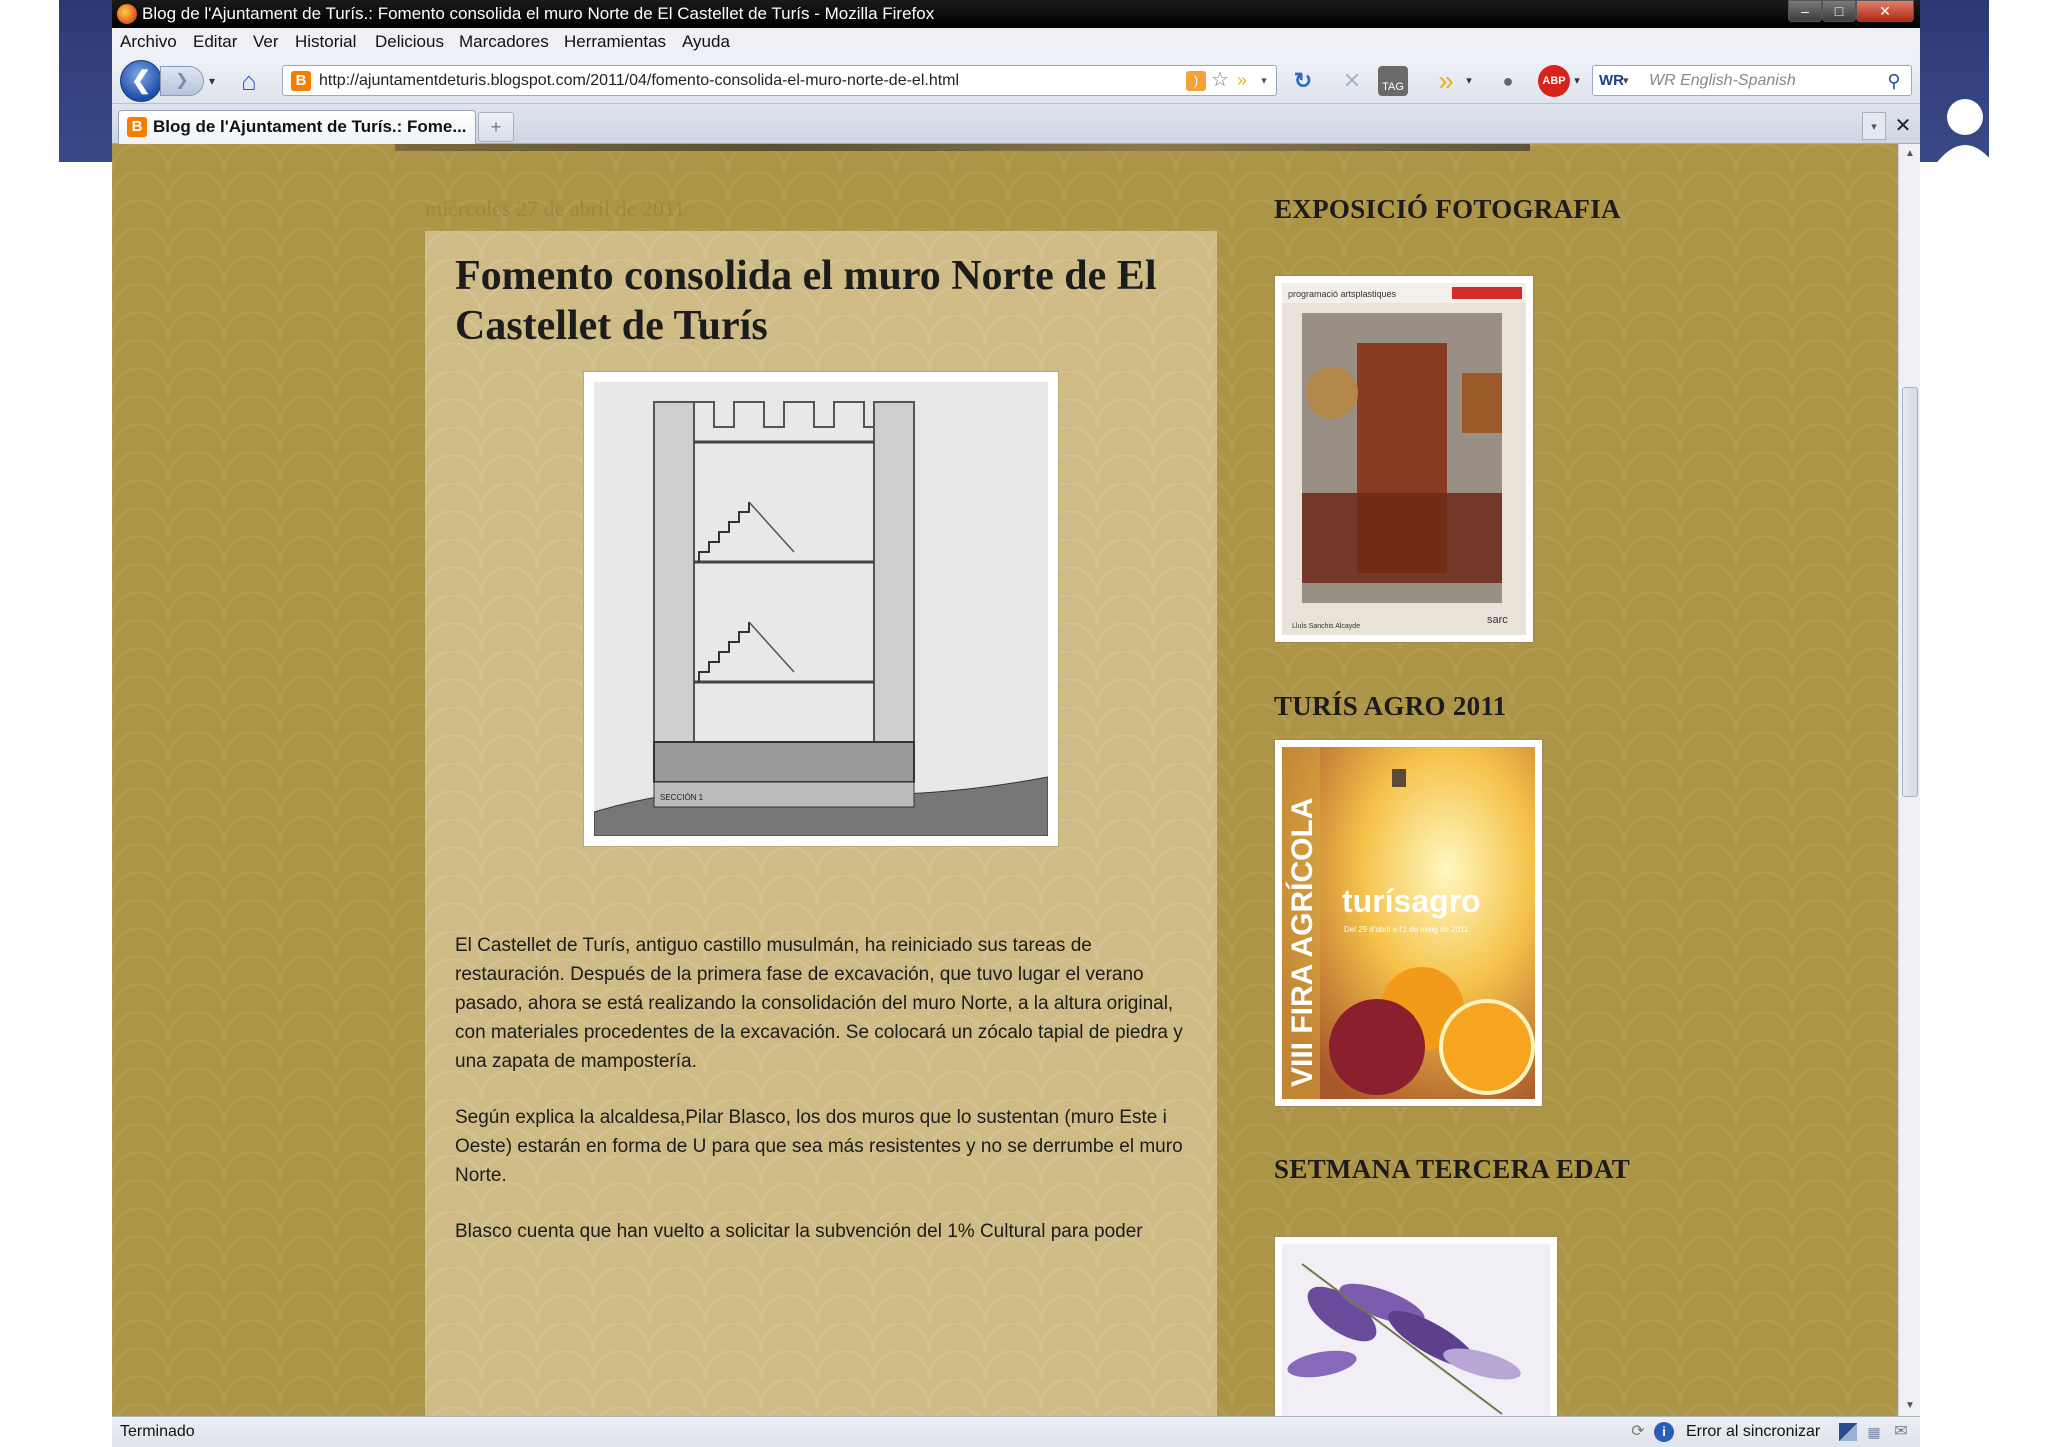 Image resolution: width=2048 pixels, height=1447 pixels. Describe the element at coordinates (212, 81) in the screenshot. I see `history-dropdown-icon: ▾` at that location.